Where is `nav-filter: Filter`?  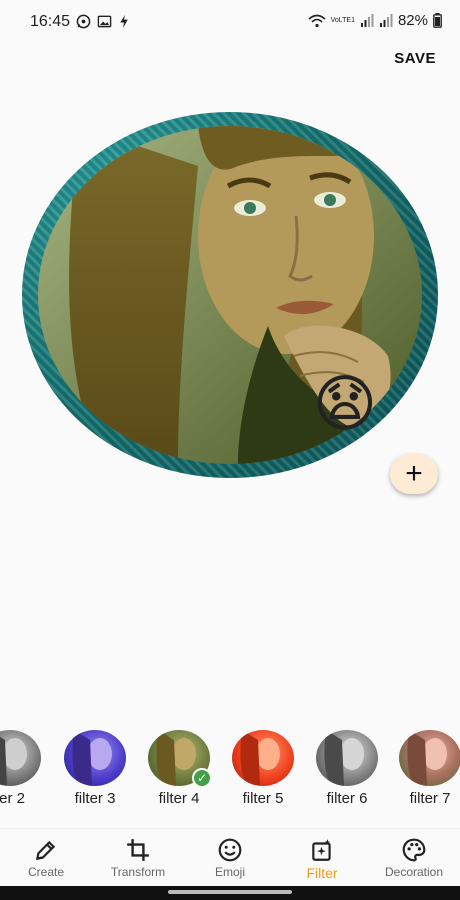 nav-filter: Filter is located at coordinates (322, 859).